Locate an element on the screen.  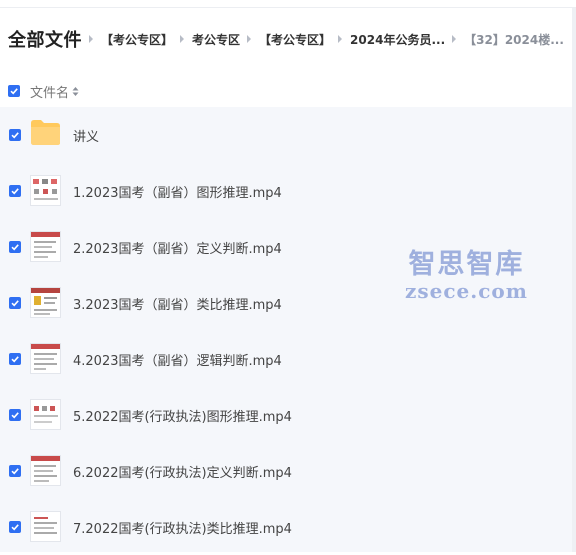
file-name: 2.2023国考（副省）定义判断.mp4 is located at coordinates (177, 247).